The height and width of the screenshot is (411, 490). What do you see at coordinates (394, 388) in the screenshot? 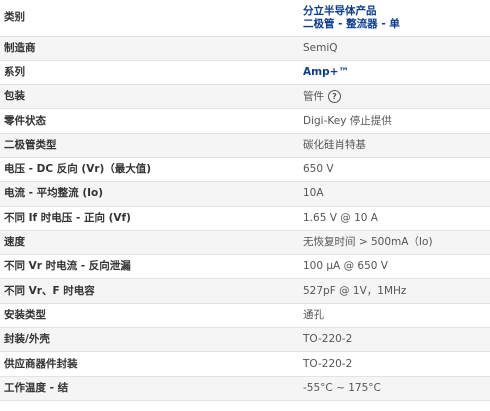
I see `operating-temperature-value: -55°C ~ 175°C` at bounding box center [394, 388].